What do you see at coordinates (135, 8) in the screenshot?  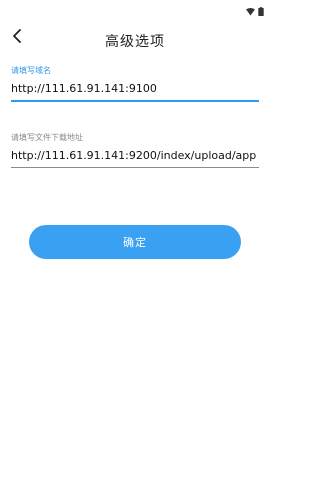 I see `status-bar` at bounding box center [135, 8].